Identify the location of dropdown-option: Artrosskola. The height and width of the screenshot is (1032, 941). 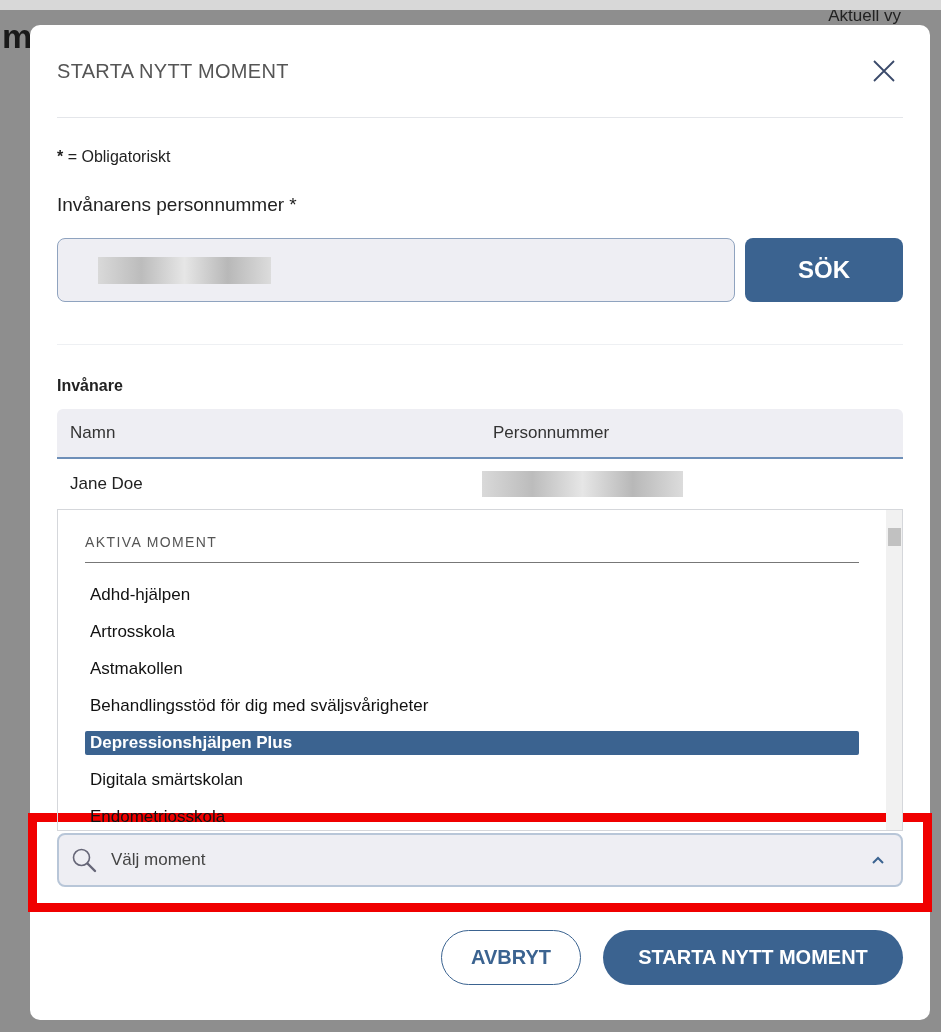
(472, 632).